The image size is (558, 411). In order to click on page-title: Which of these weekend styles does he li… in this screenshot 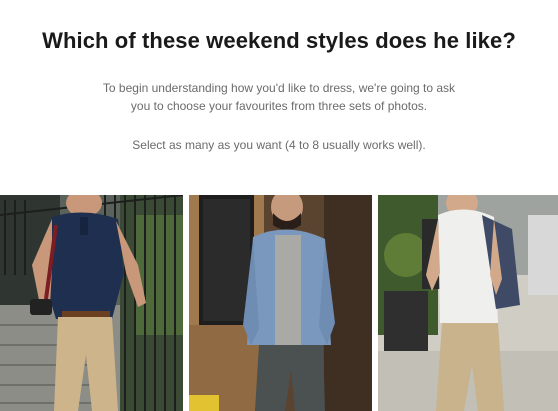, I will do `click(279, 40)`.